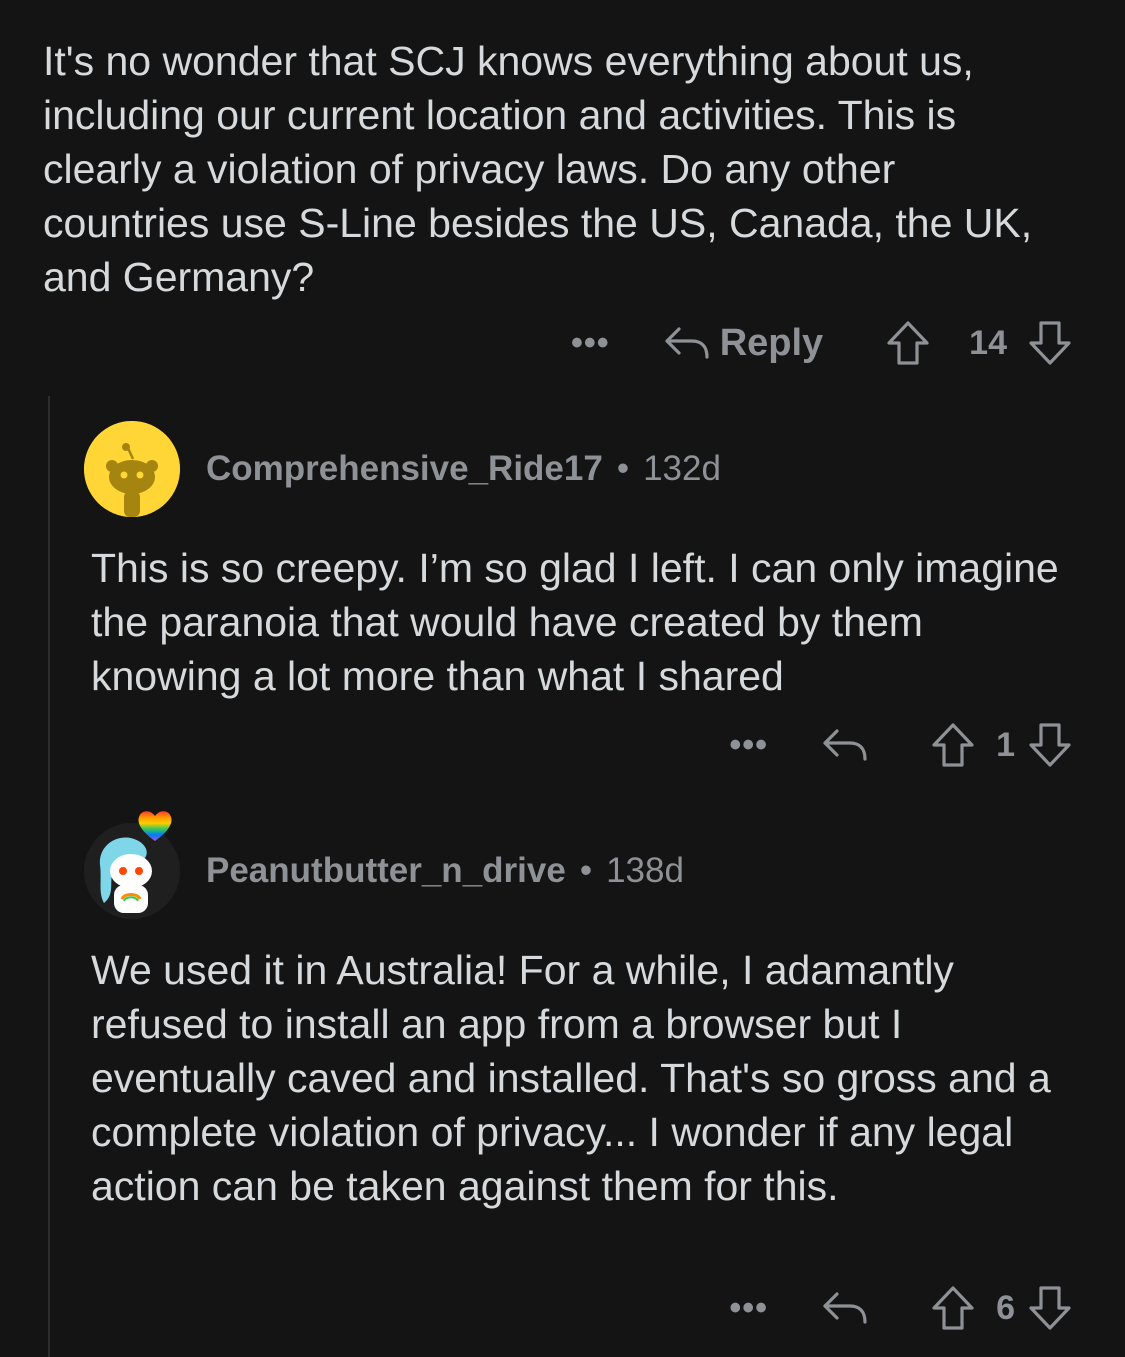 This screenshot has width=1125, height=1357. I want to click on reply-button: Reply, so click(743, 343).